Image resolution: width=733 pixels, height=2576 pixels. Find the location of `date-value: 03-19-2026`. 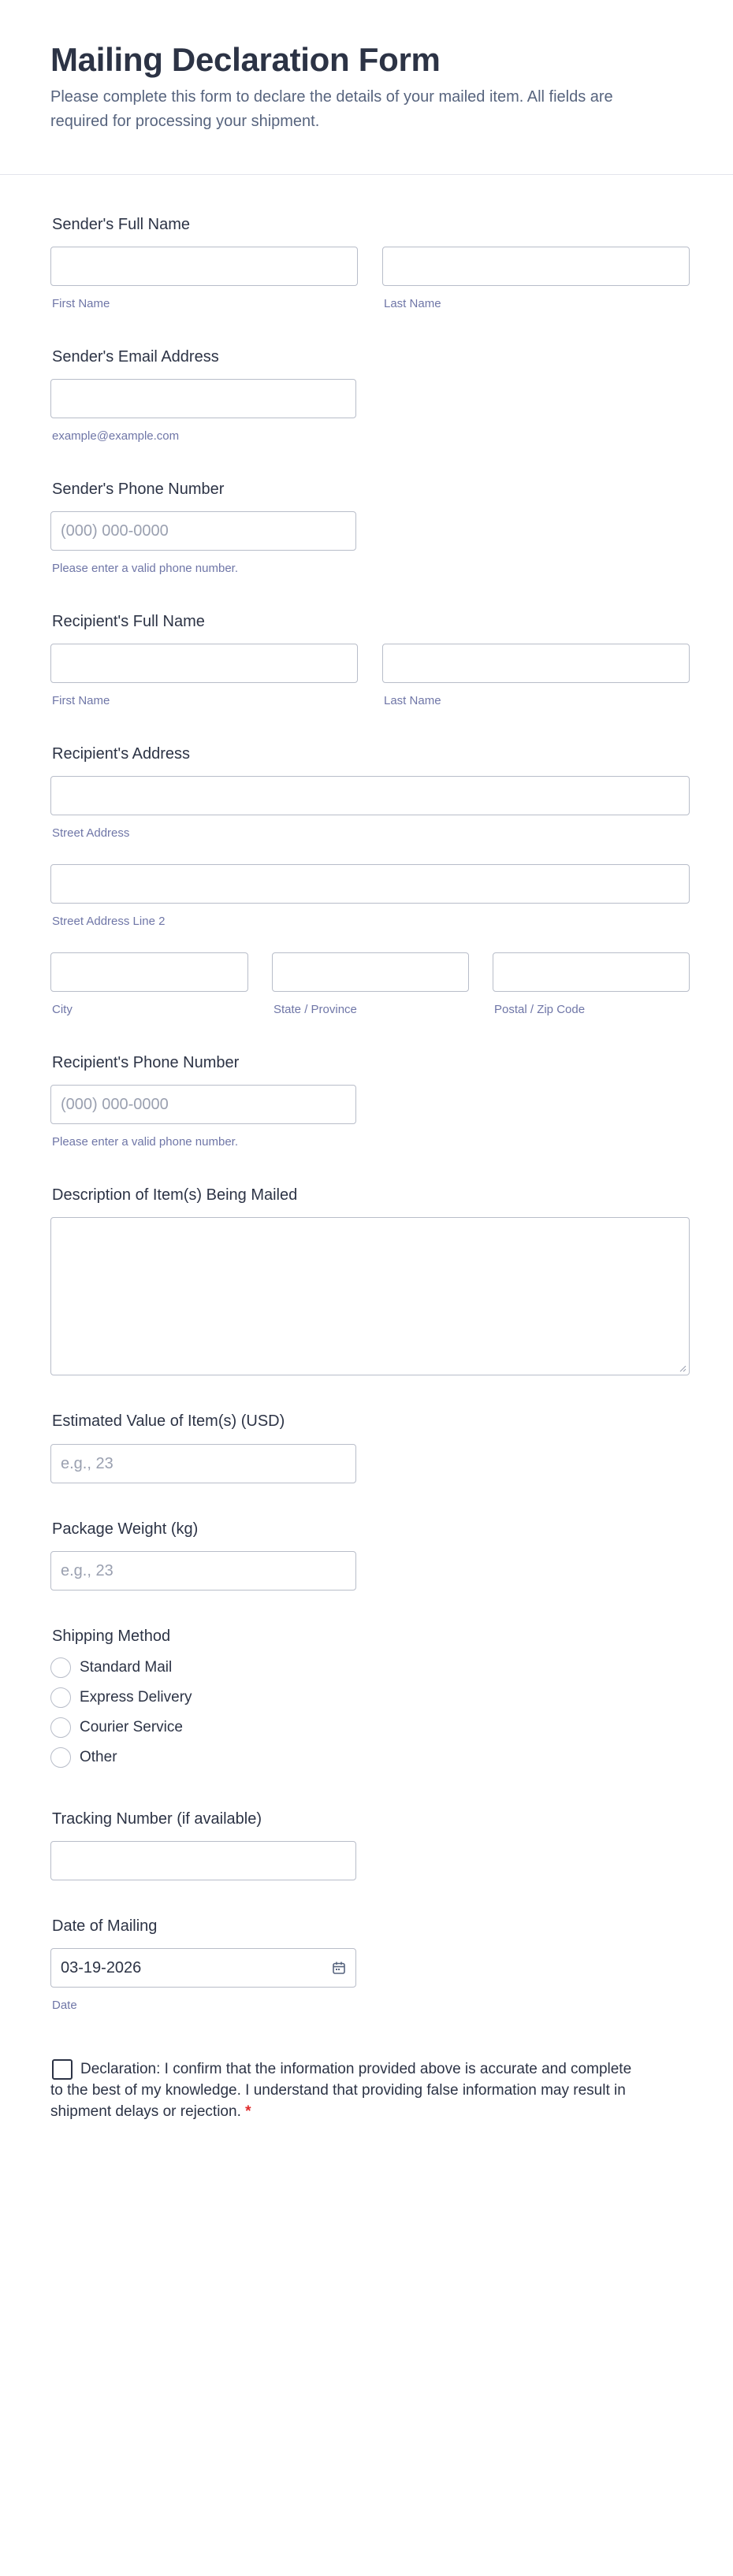

date-value: 03-19-2026 is located at coordinates (101, 1967).